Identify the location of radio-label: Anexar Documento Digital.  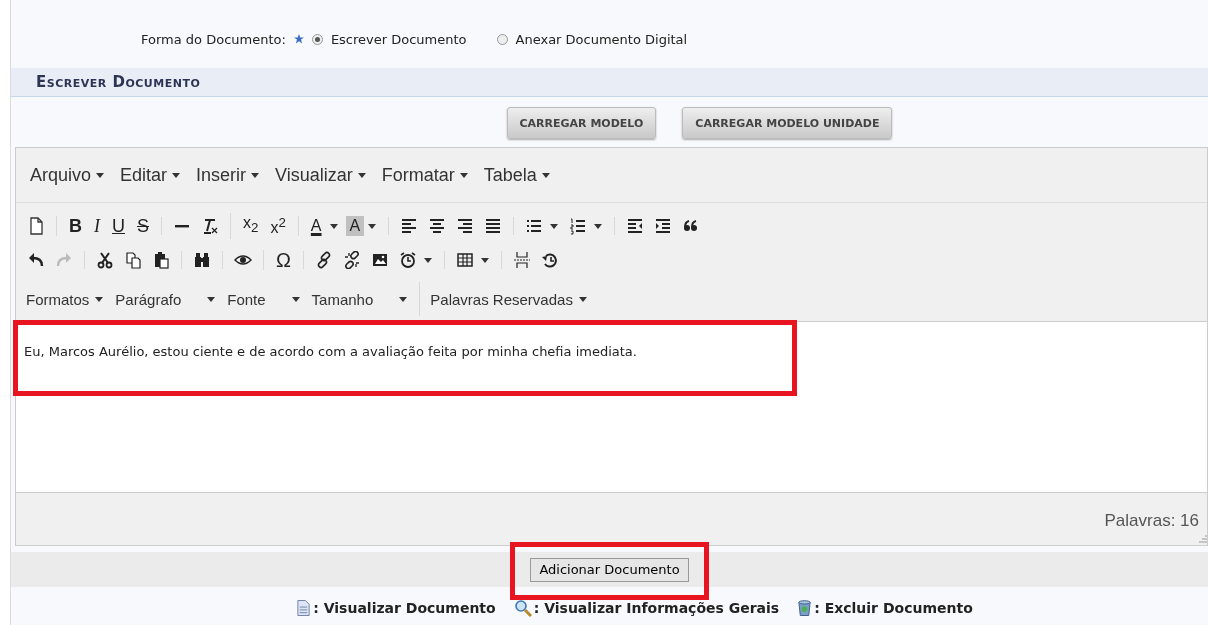
(601, 39).